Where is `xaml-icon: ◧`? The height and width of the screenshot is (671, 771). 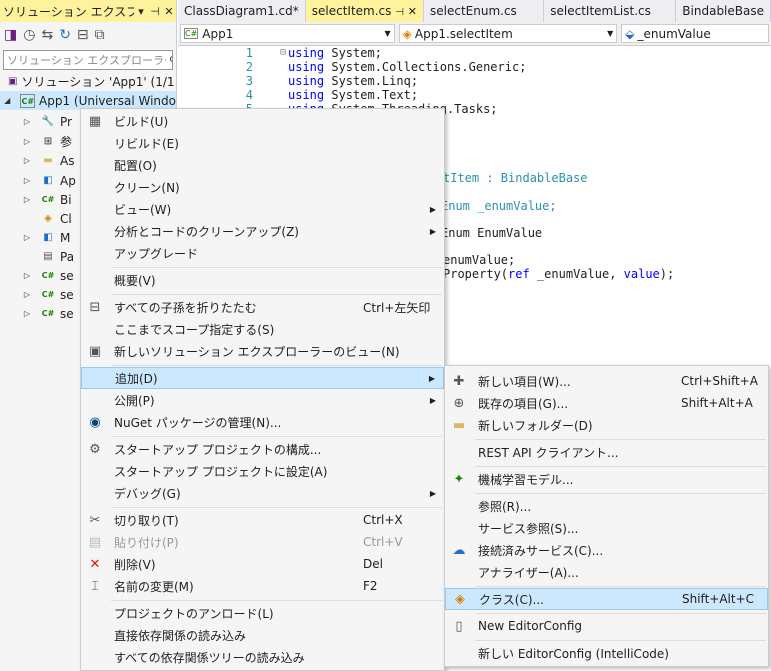 xaml-icon: ◧ is located at coordinates (48, 237).